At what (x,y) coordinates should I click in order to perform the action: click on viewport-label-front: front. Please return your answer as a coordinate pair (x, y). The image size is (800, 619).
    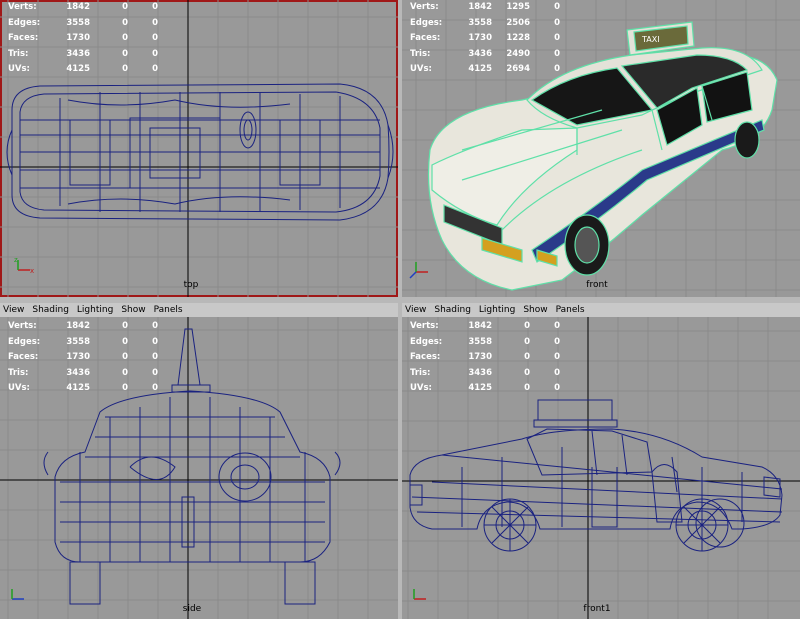
    Looking at the image, I should click on (597, 285).